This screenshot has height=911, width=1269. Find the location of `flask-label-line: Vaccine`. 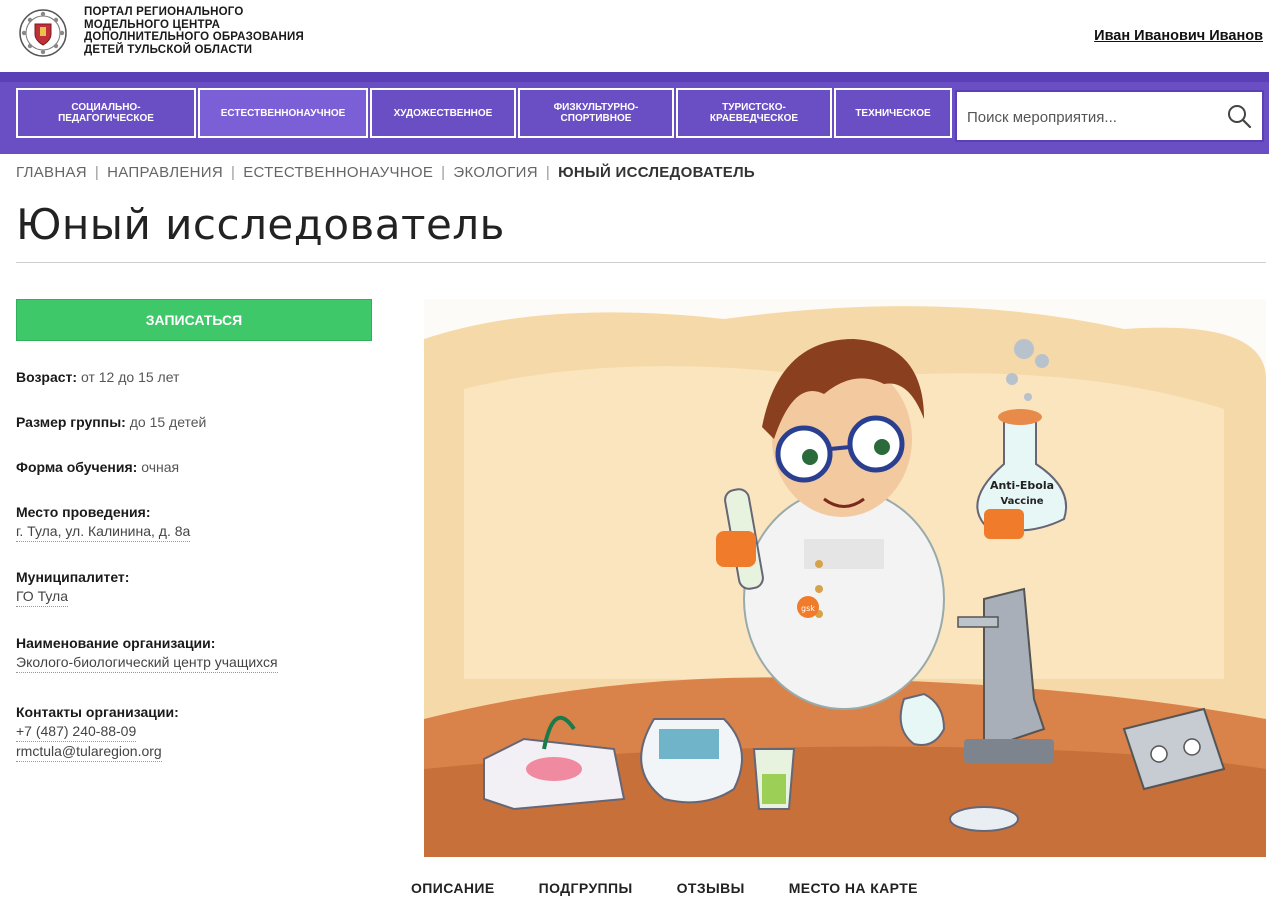

flask-label-line: Vaccine is located at coordinates (1021, 501).